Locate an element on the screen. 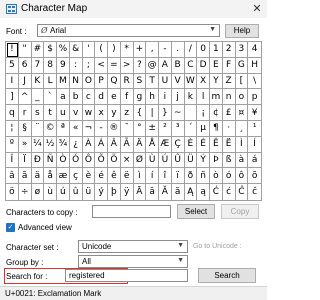  character-cell: ] is located at coordinates (12, 97).